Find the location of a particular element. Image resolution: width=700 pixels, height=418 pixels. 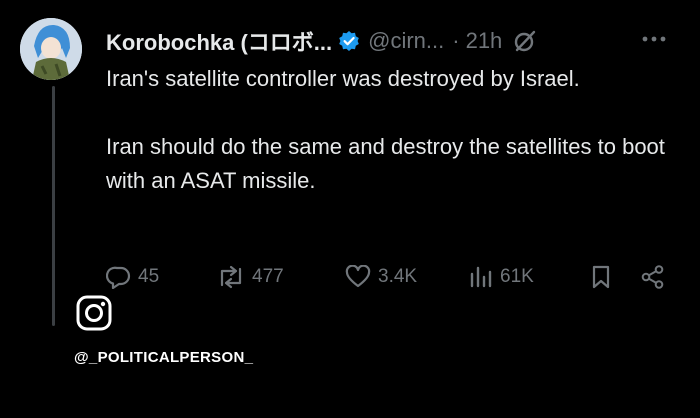

repost-button: 477 is located at coordinates (250, 277).